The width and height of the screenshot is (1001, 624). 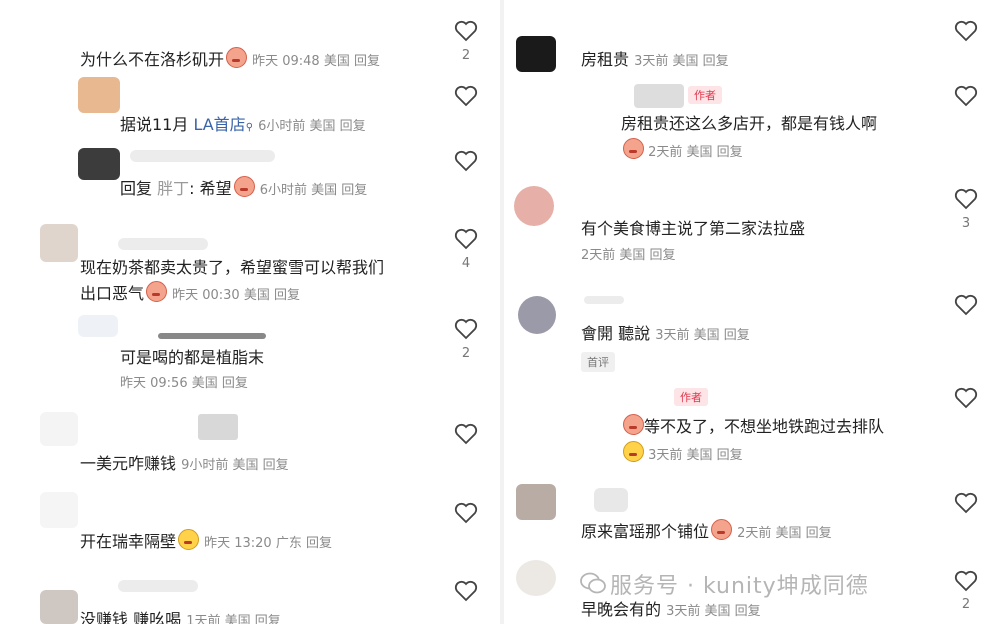 What do you see at coordinates (749, 123) in the screenshot?
I see `comment-text: 房租贵还这么多店开，都是有钱人啊` at bounding box center [749, 123].